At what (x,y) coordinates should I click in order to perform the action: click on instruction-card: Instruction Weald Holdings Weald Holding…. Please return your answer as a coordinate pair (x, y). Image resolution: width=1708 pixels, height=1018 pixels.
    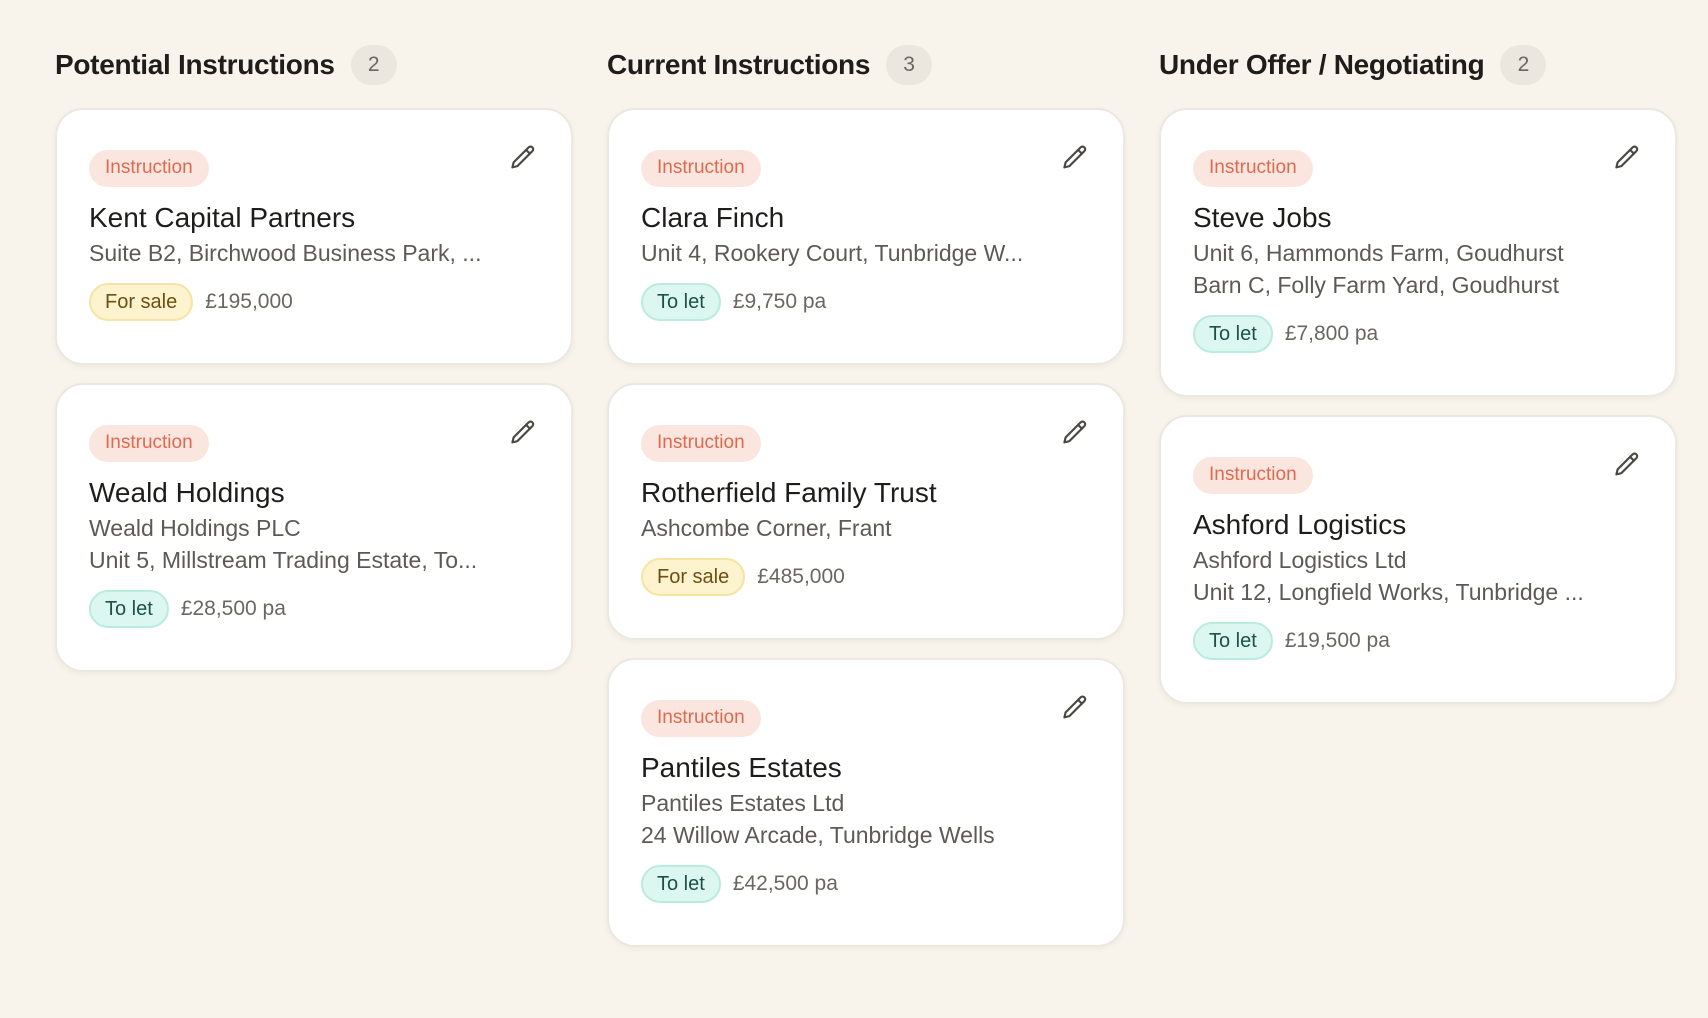
    Looking at the image, I should click on (314, 527).